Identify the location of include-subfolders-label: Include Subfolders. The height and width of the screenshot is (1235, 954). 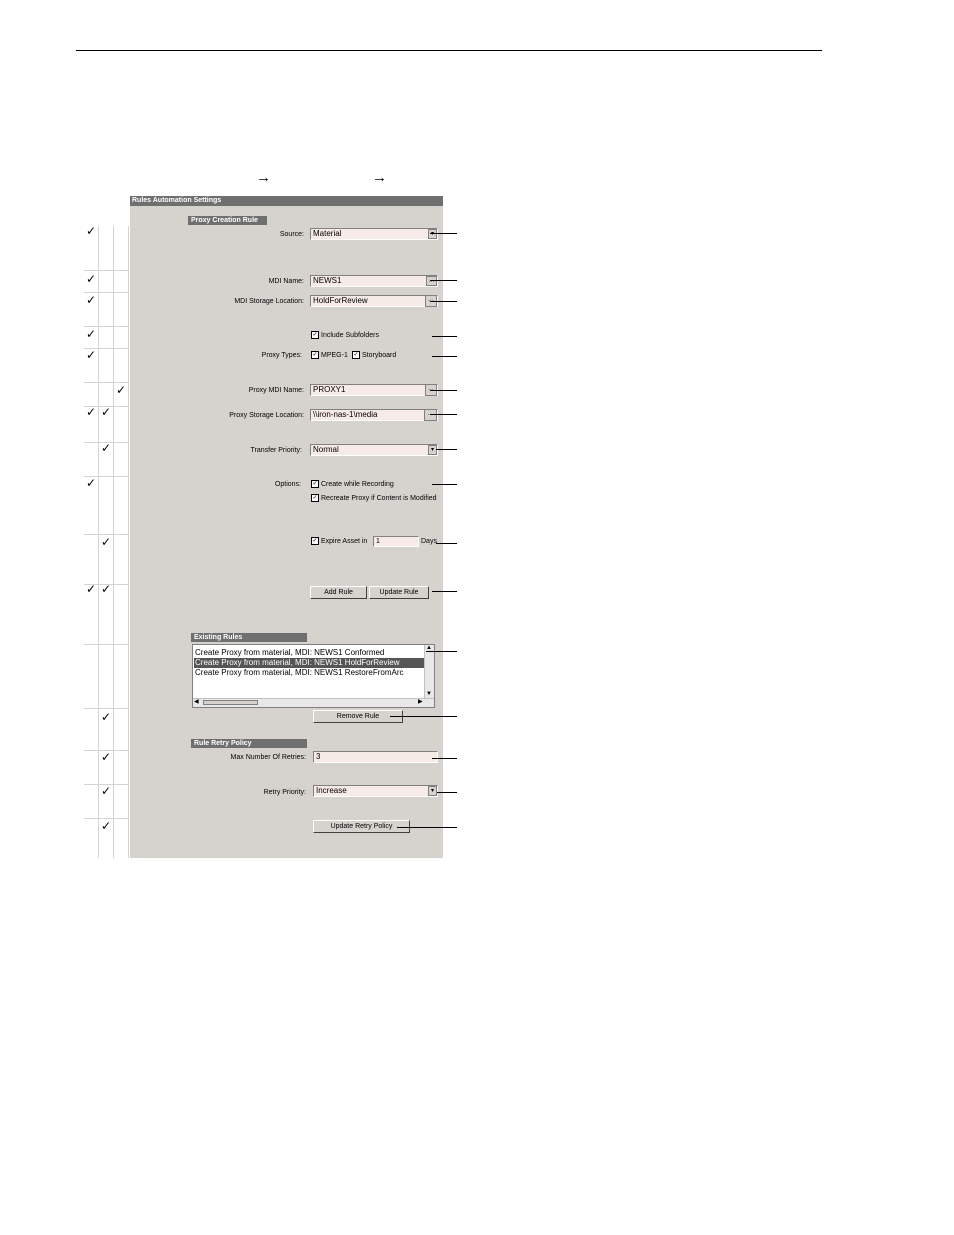
(350, 335).